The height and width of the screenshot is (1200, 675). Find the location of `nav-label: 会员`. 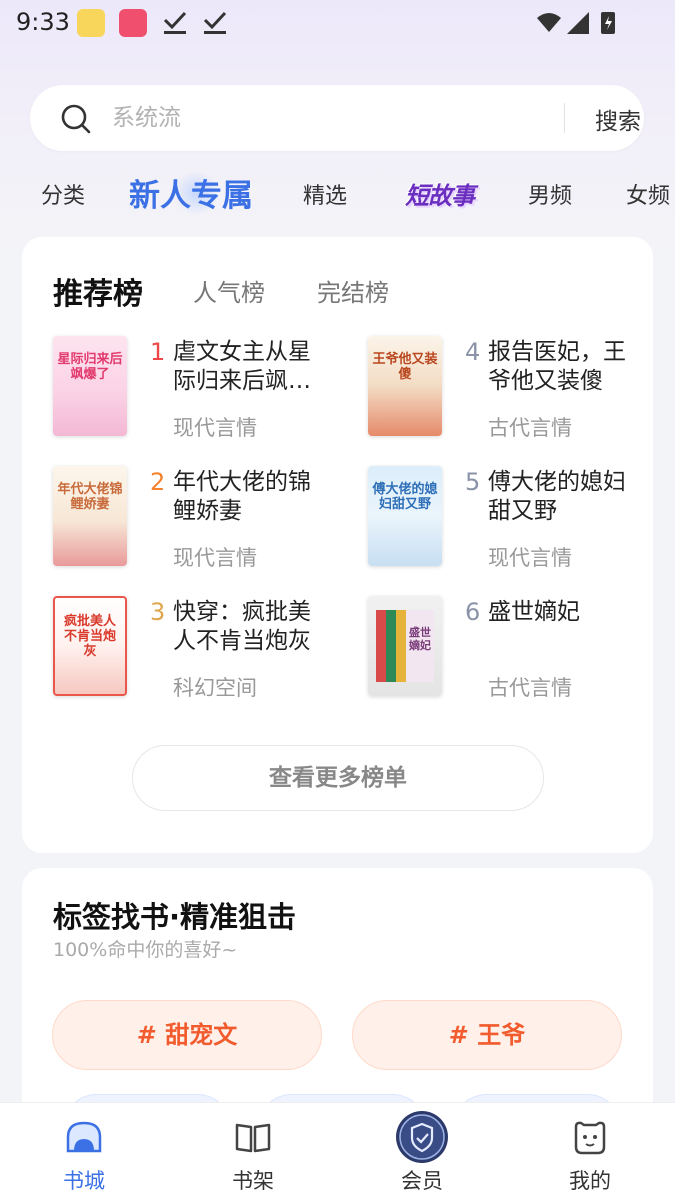

nav-label: 会员 is located at coordinates (422, 1181).